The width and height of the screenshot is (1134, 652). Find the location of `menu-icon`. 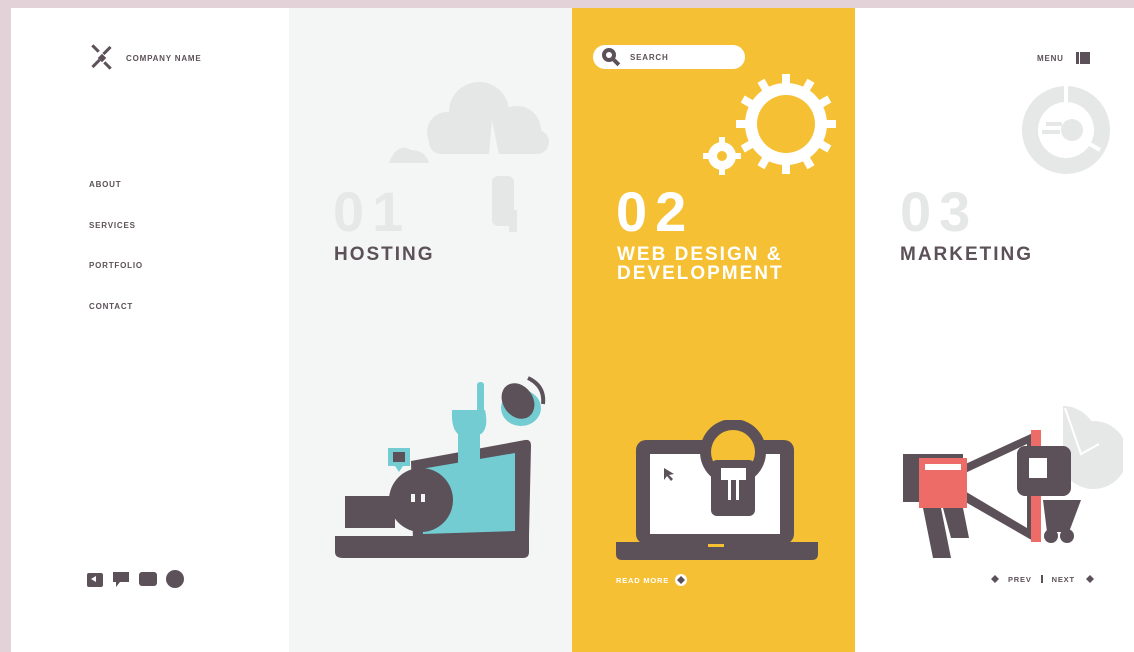

menu-icon is located at coordinates (1082, 58).